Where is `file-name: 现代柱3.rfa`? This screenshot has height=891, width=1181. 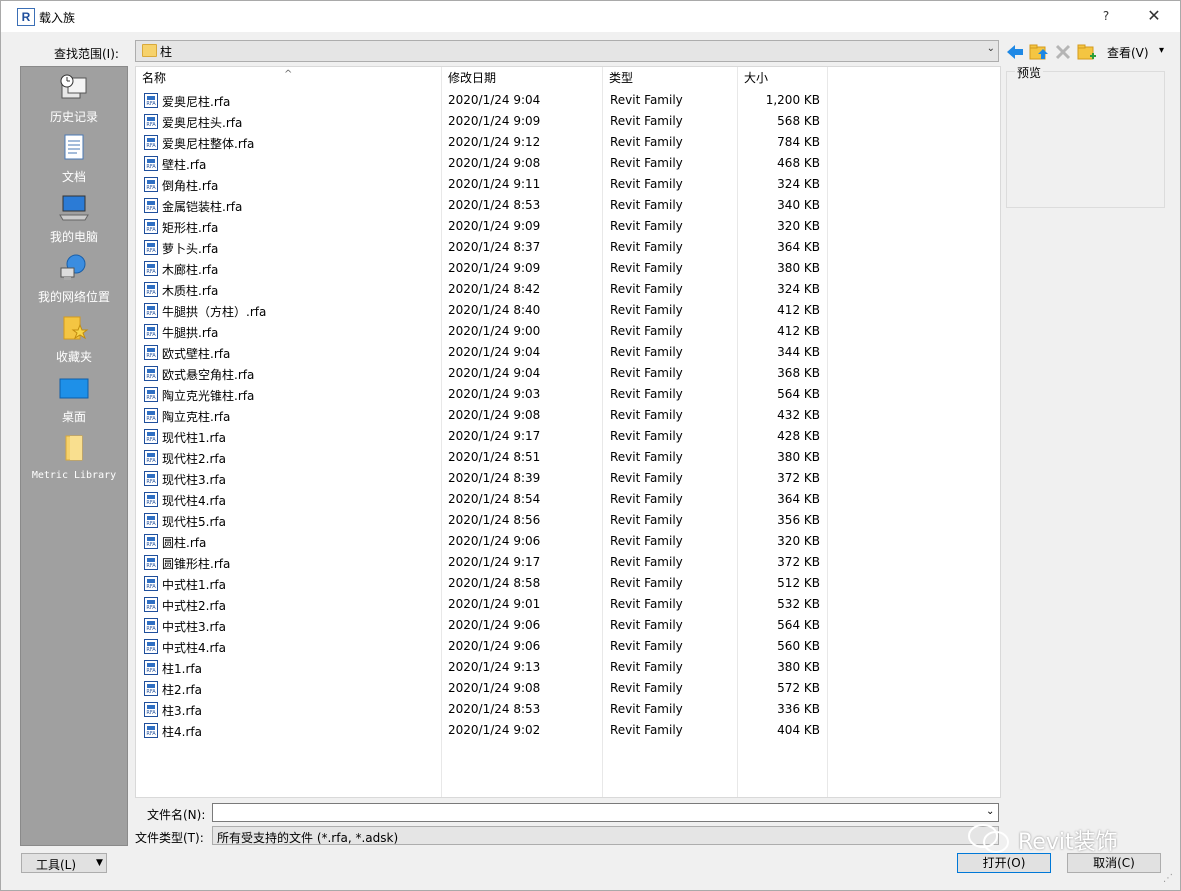
file-name: 现代柱3.rfa is located at coordinates (194, 480).